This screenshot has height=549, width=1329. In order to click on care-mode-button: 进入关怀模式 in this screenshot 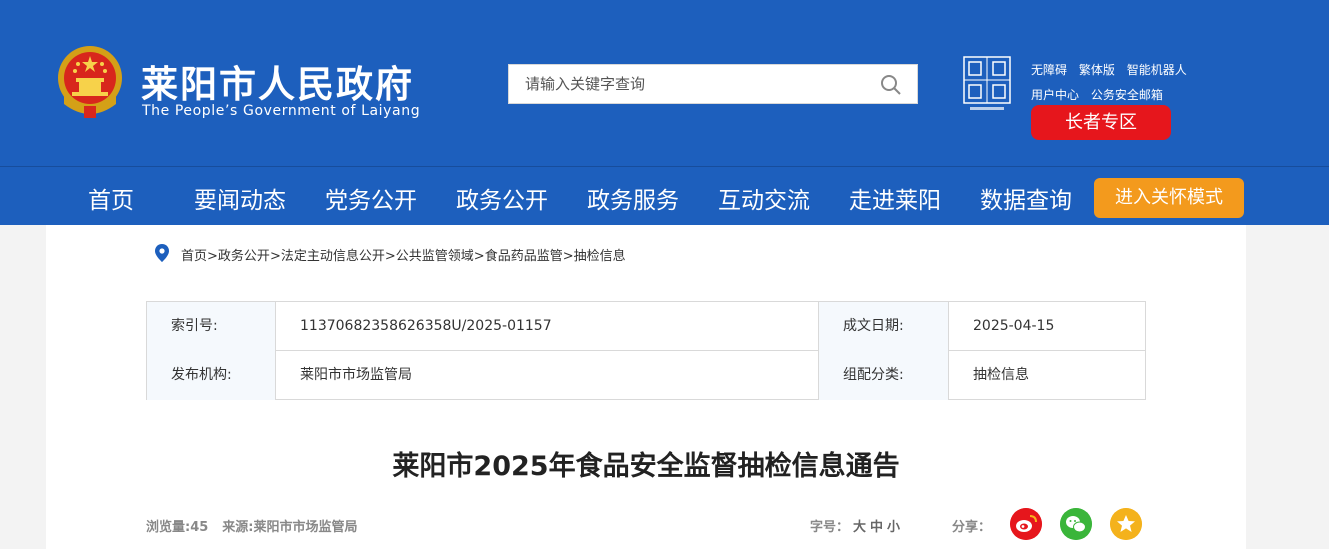, I will do `click(1169, 198)`.